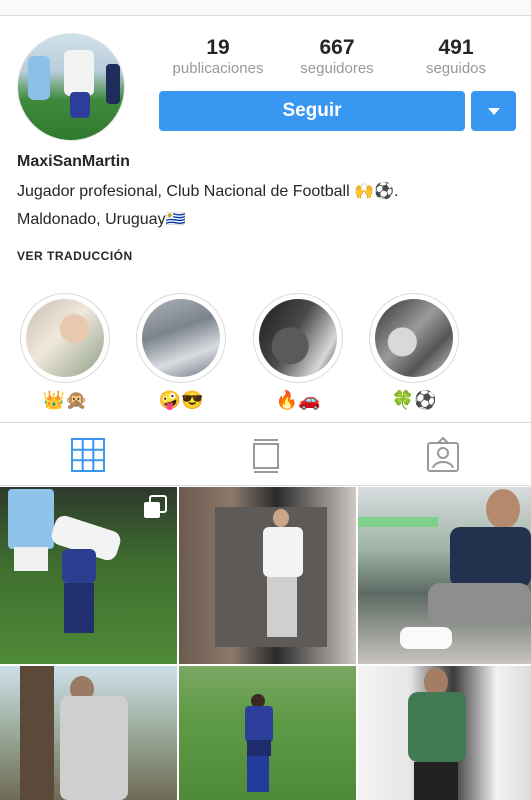  I want to click on see-translation-link: VER TRADUCCIÓN, so click(75, 256).